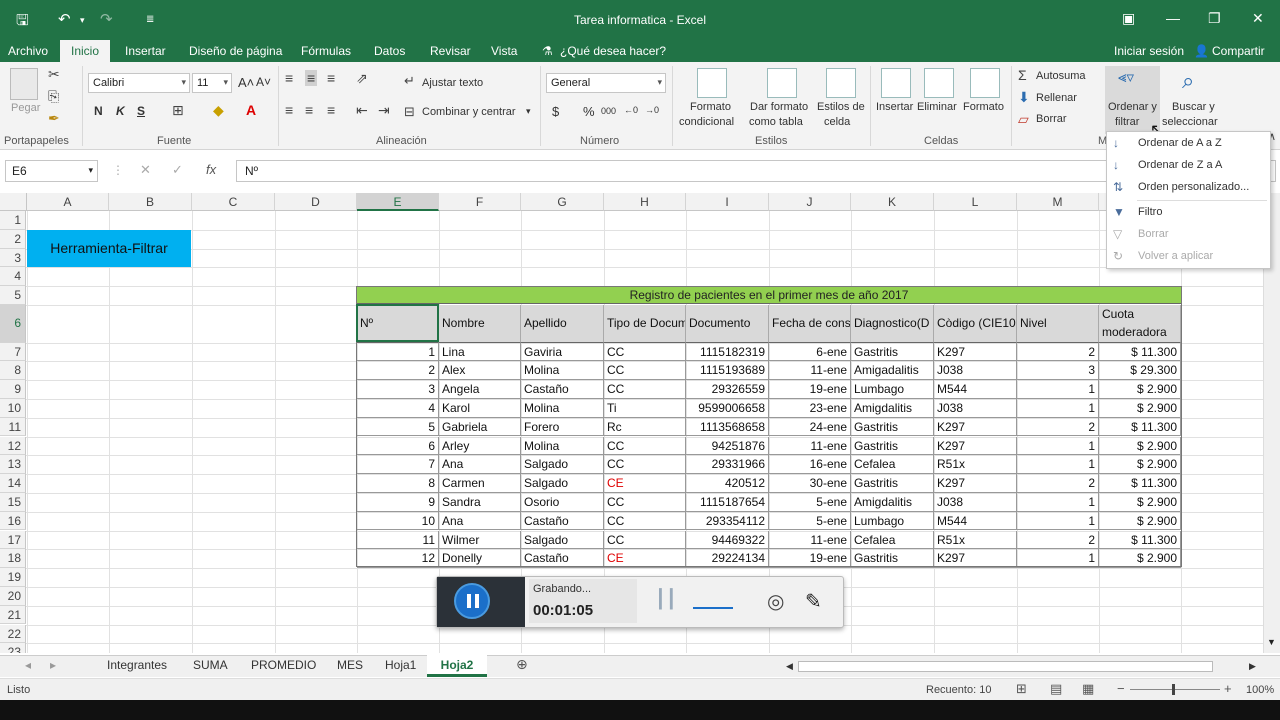 This screenshot has width=1280, height=720. Describe the element at coordinates (782, 83) in the screenshot. I see `format-as-table-icon` at that location.